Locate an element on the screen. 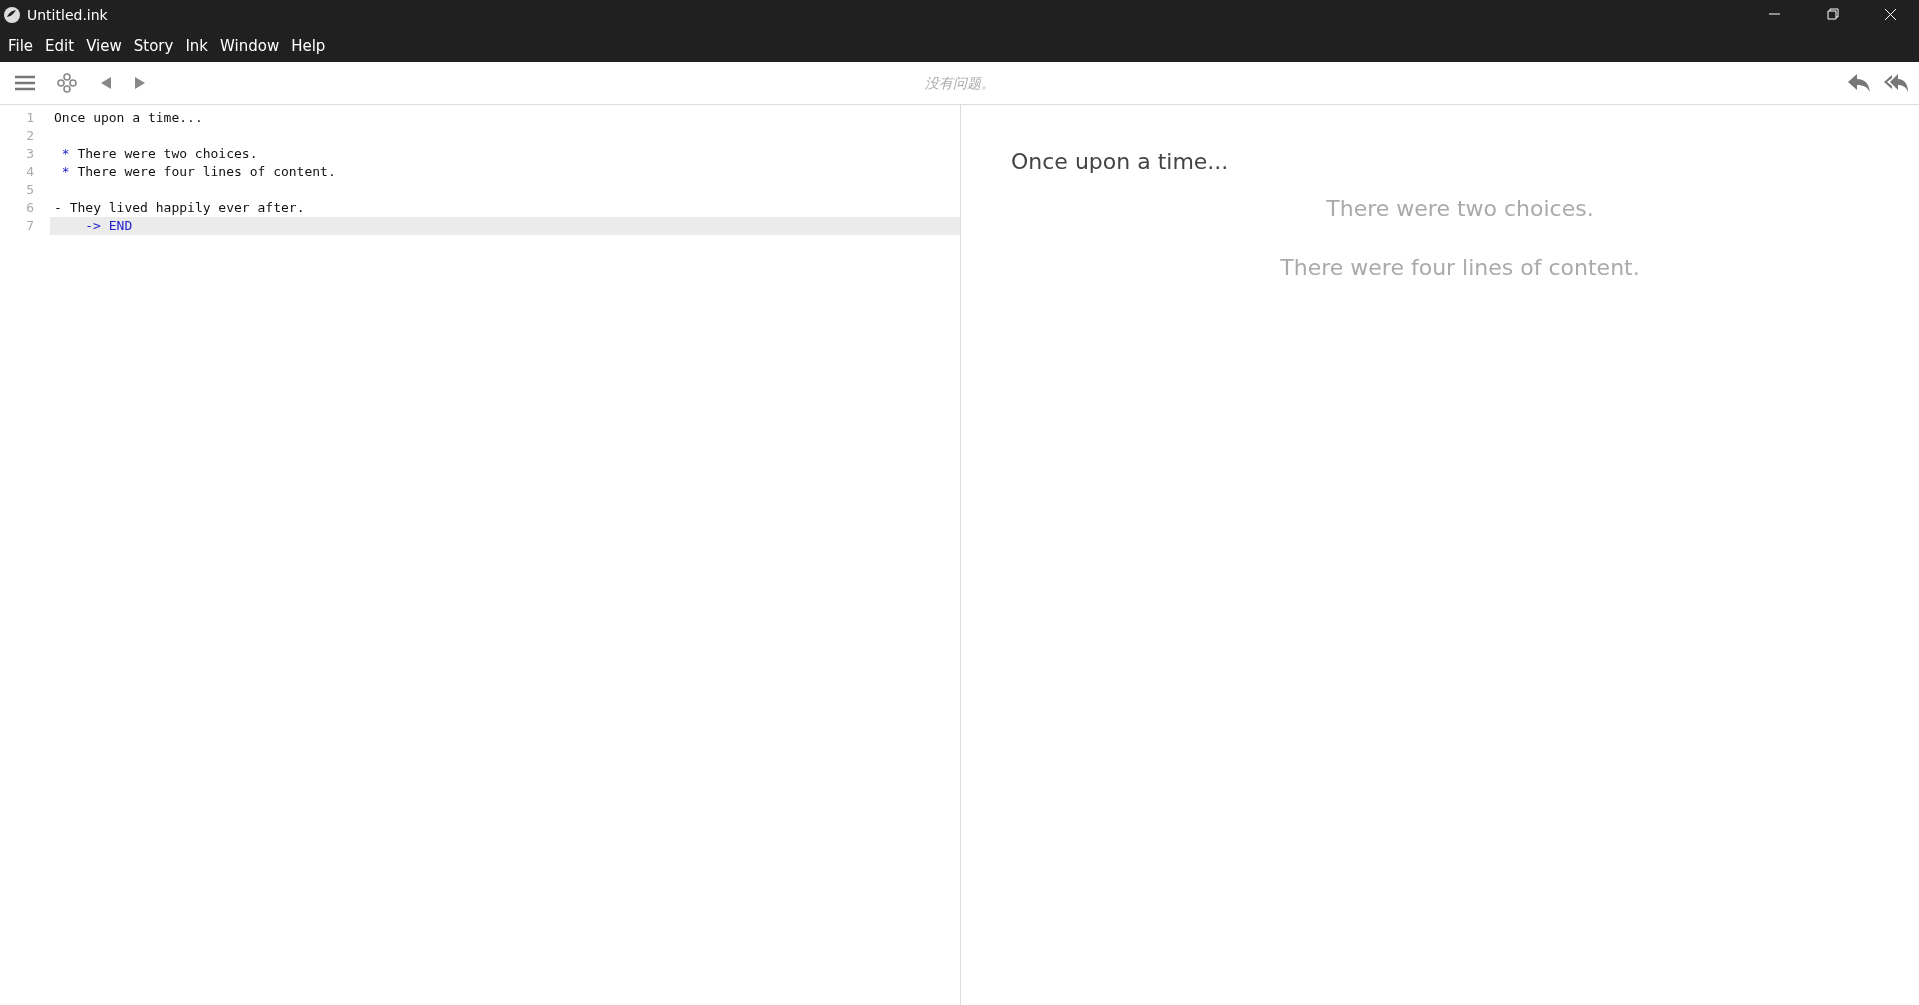  forward-icon is located at coordinates (140, 83).